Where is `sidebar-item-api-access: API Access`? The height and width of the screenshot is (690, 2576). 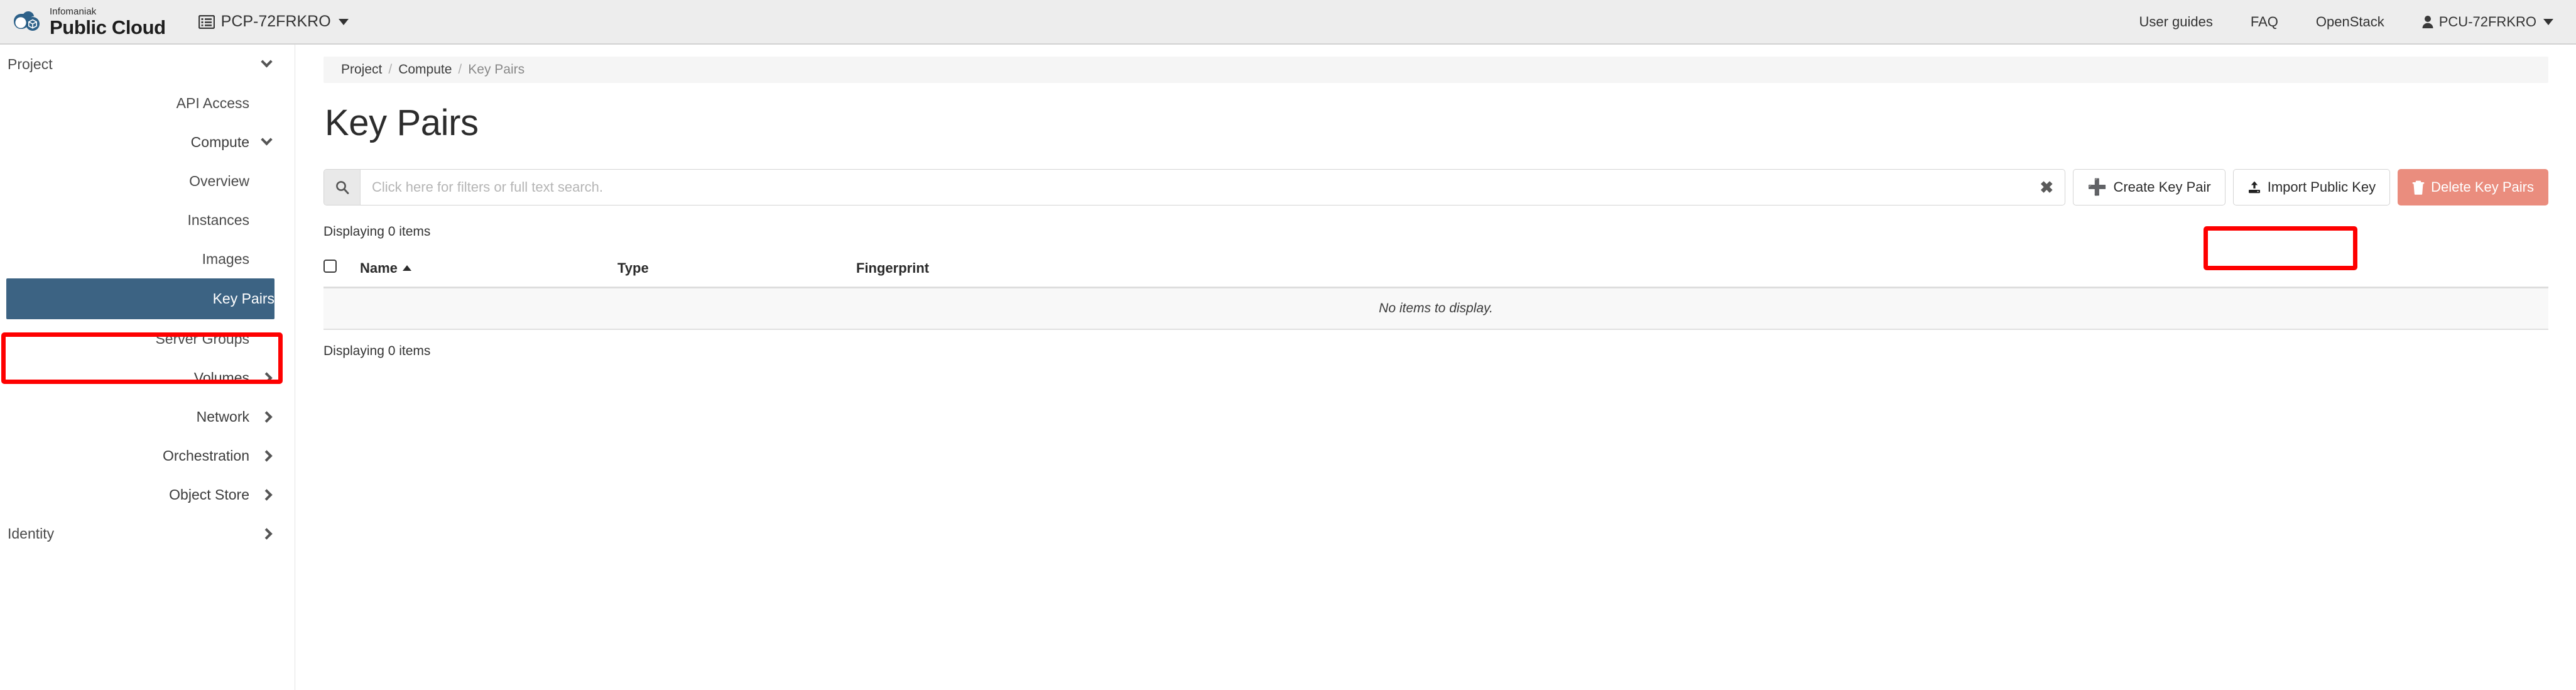 sidebar-item-api-access: API Access is located at coordinates (147, 103).